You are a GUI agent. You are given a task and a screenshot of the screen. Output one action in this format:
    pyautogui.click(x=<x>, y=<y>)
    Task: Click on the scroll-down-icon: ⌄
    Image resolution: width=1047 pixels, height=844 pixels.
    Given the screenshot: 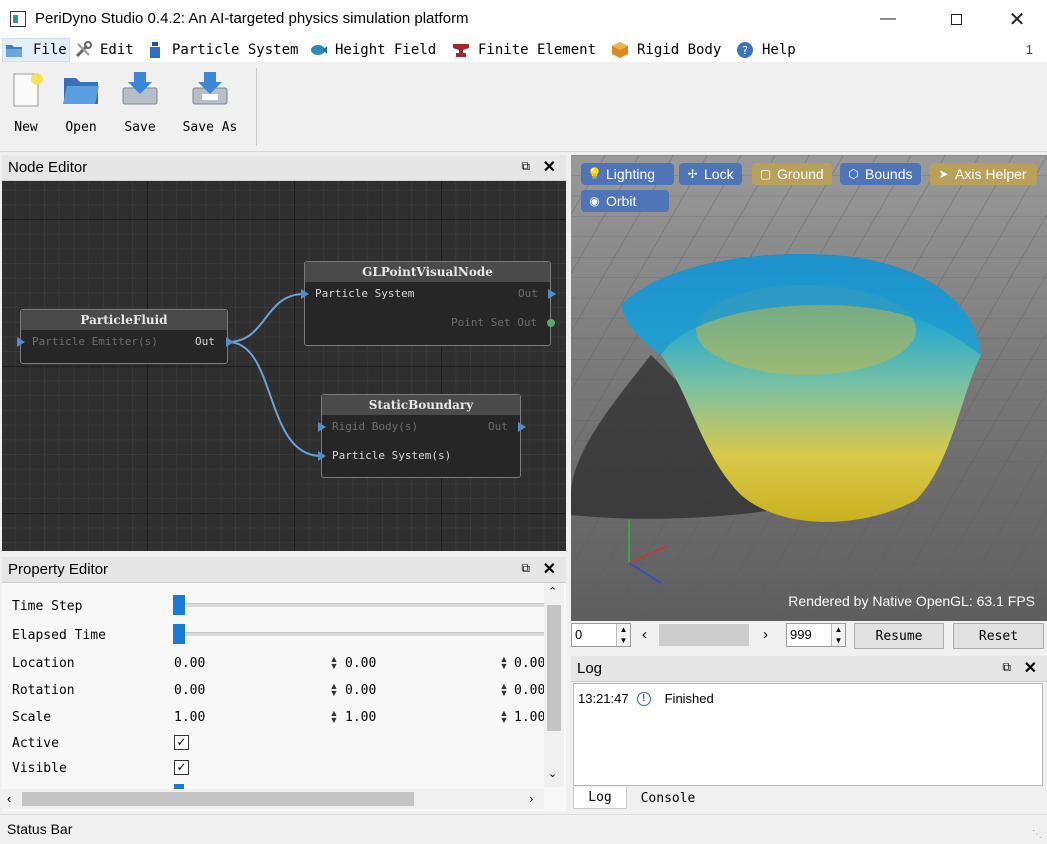 What is the action you would take?
    pyautogui.click(x=552, y=773)
    